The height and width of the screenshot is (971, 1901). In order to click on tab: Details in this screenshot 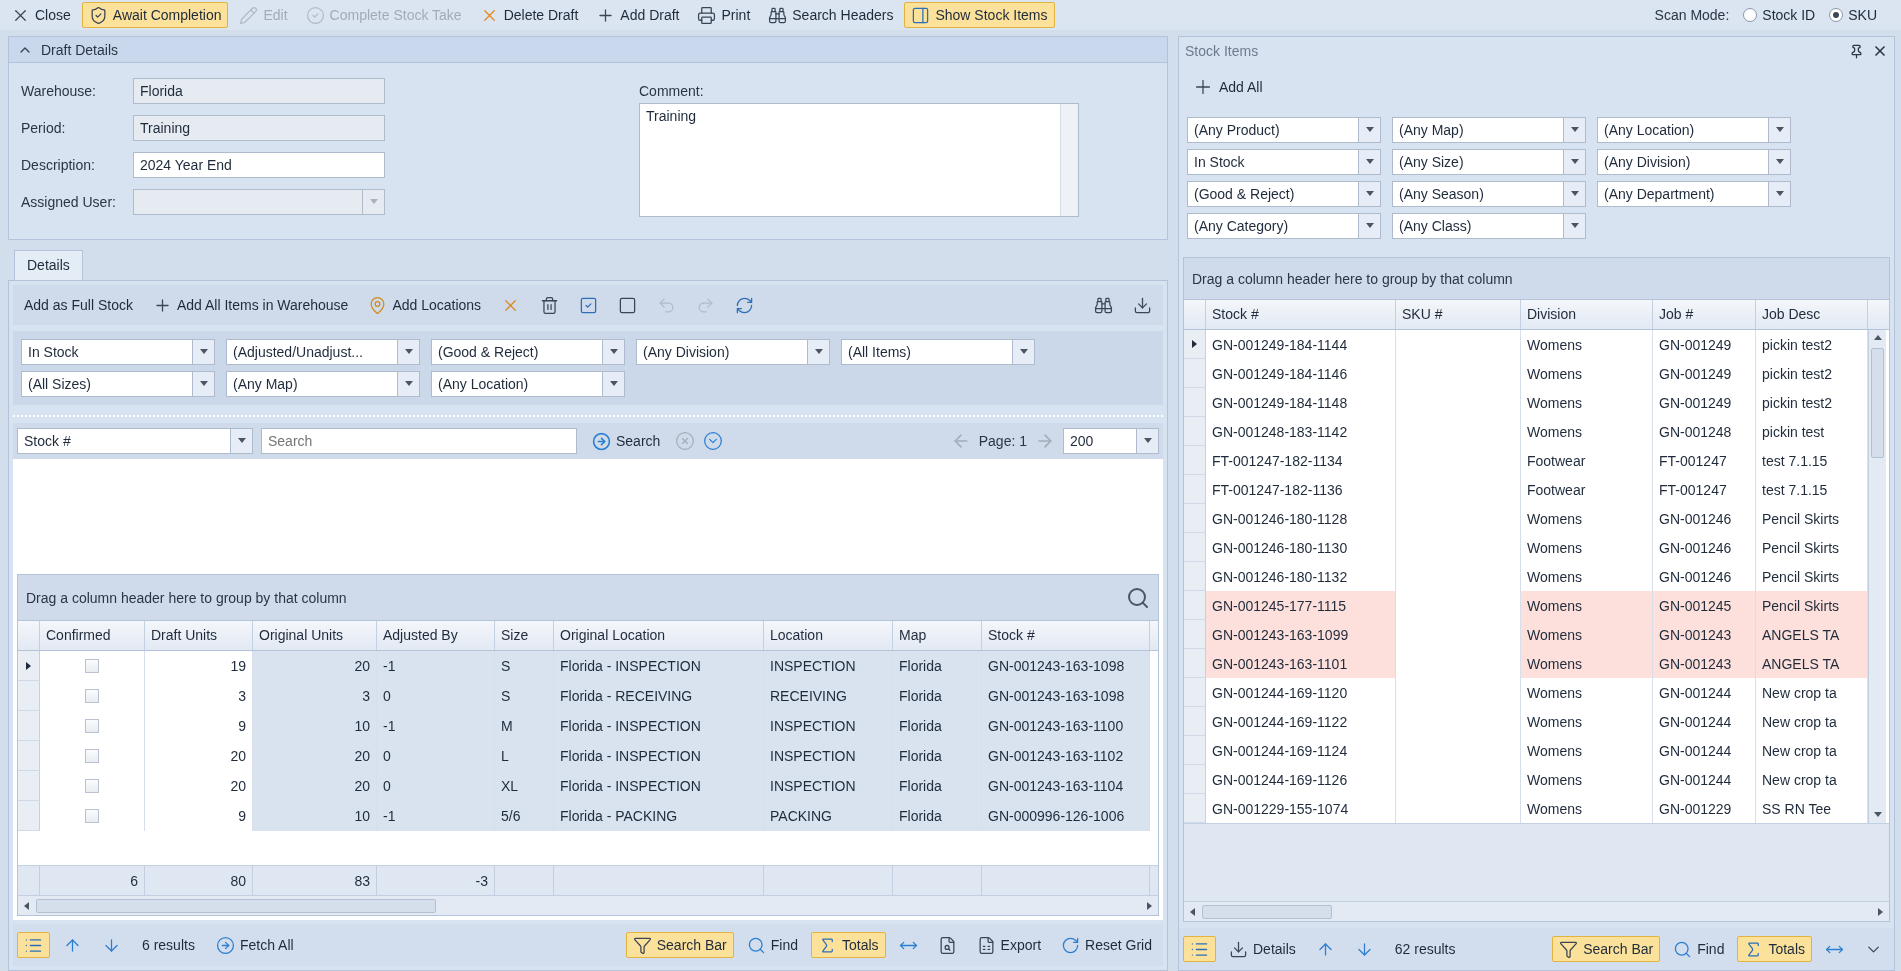, I will do `click(48, 265)`.